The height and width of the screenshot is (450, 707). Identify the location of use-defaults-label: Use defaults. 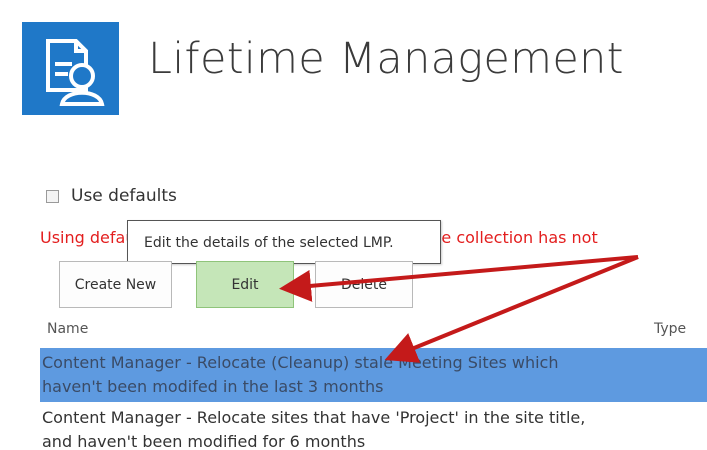
(124, 196).